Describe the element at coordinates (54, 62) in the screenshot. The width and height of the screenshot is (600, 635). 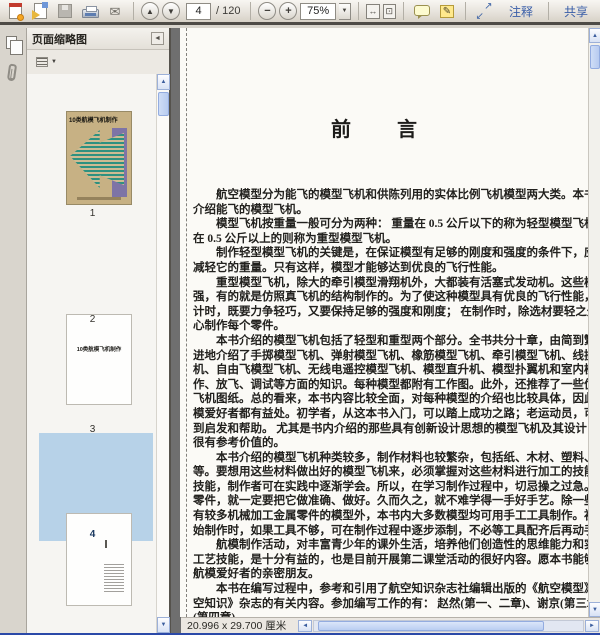
I see `chevron-down-icon: ▼` at that location.